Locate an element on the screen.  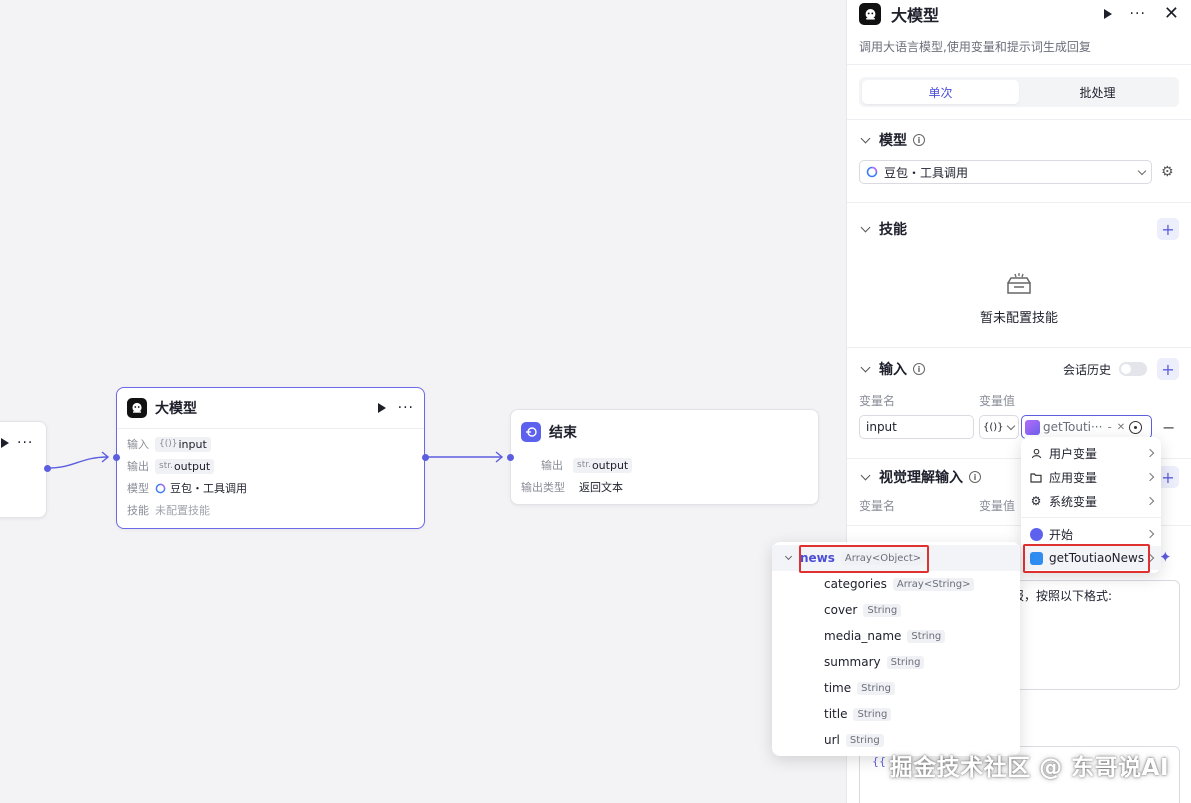
empty-skill-label: 暂未配置技能 is located at coordinates (1018, 318).